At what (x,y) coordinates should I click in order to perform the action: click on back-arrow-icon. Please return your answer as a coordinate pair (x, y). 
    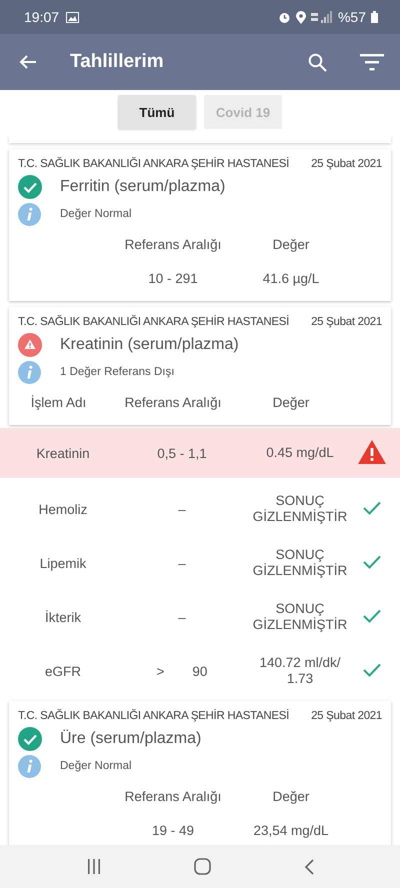
    Looking at the image, I should click on (28, 62).